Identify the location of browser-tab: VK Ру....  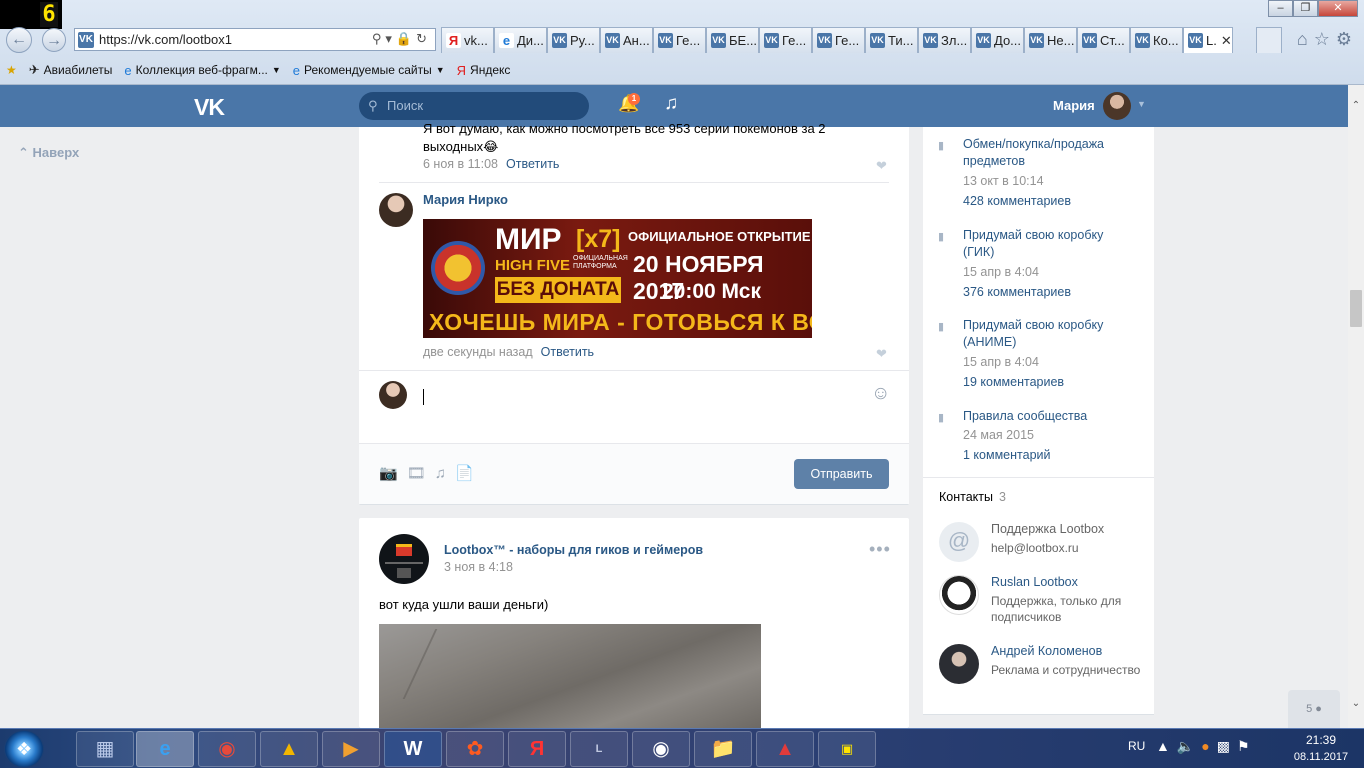
(573, 40).